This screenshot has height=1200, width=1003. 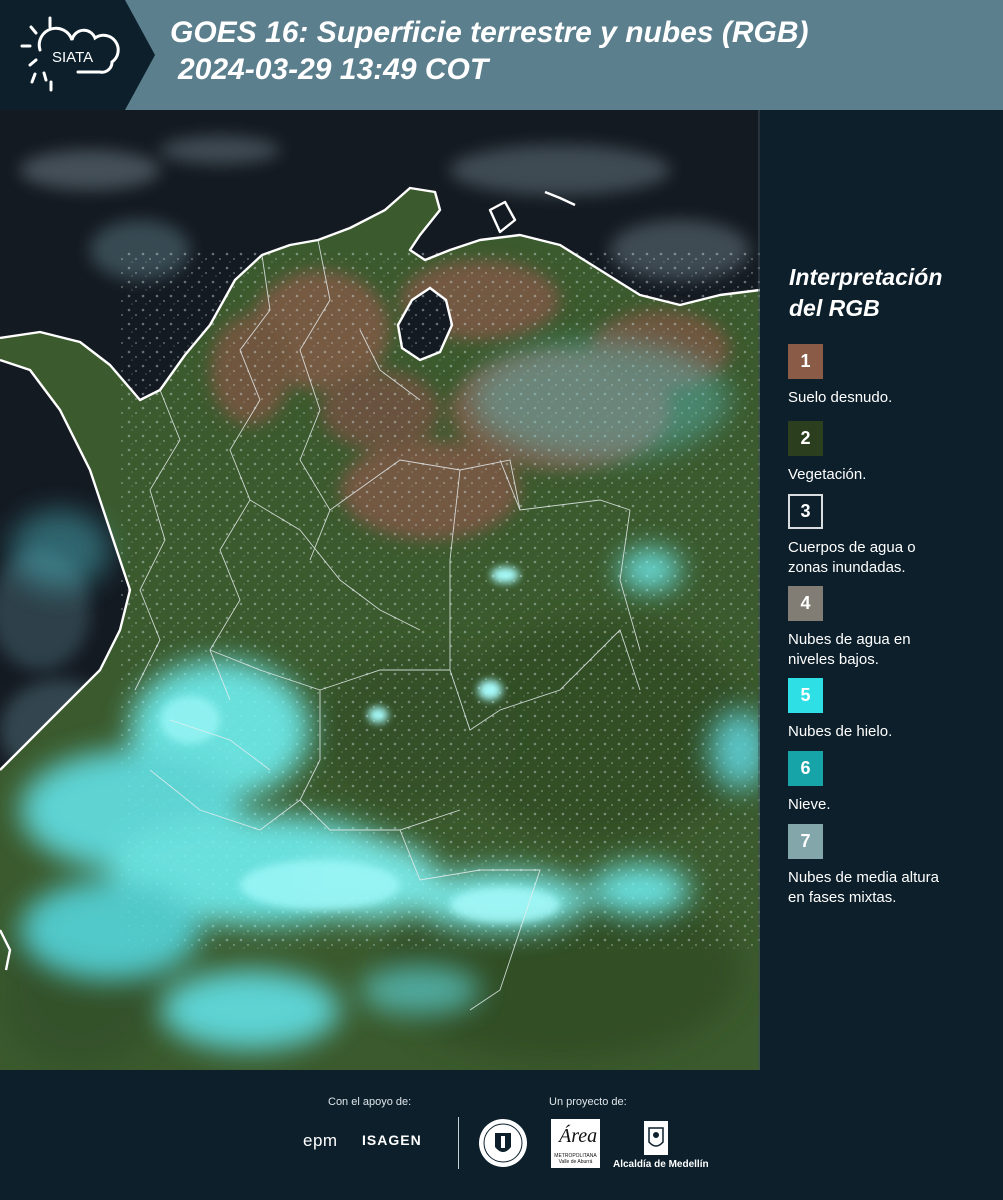 What do you see at coordinates (865, 293) in the screenshot?
I see `legend-title: Interpretación del RGB` at bounding box center [865, 293].